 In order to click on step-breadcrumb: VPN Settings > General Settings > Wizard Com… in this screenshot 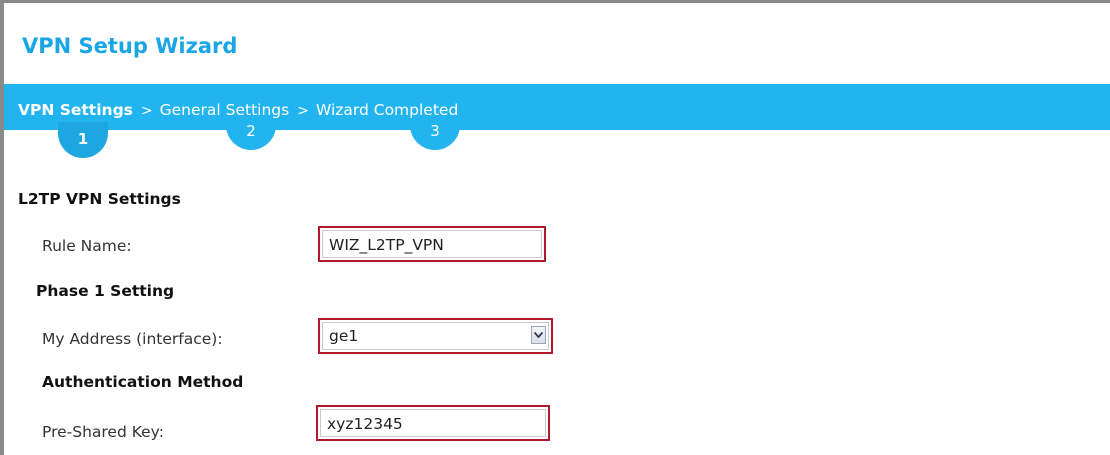, I will do `click(238, 110)`.